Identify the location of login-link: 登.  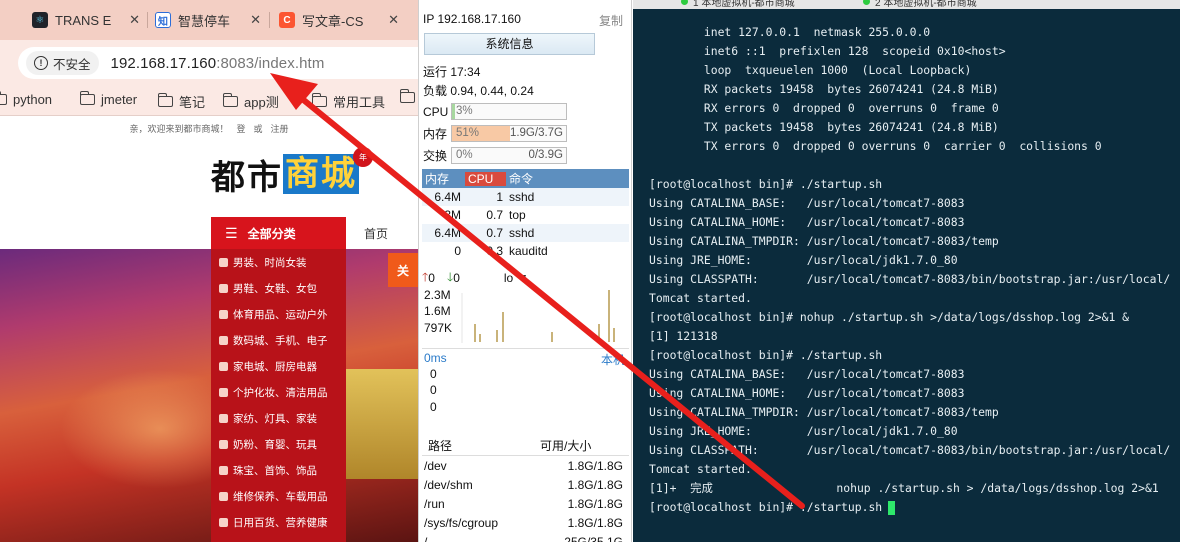
(240, 129).